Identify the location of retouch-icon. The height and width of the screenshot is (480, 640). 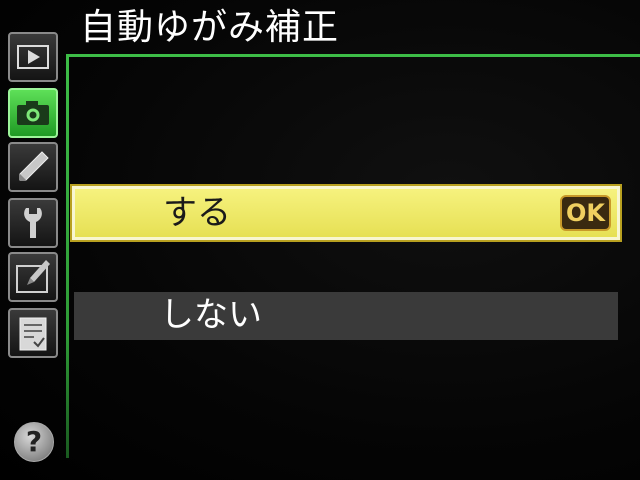
(33, 276).